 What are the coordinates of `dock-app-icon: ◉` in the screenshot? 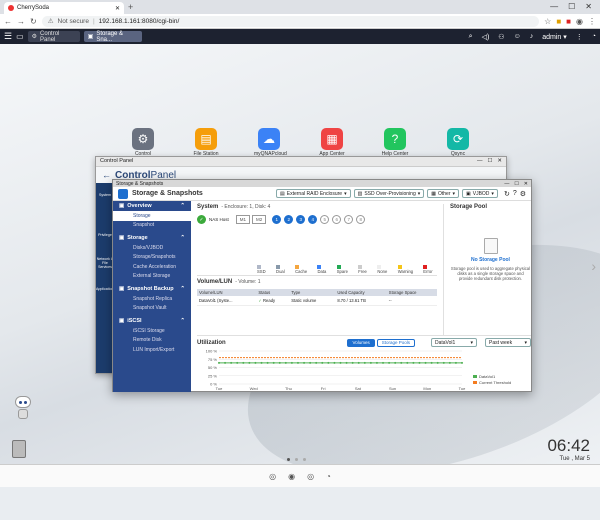 It's located at (291, 476).